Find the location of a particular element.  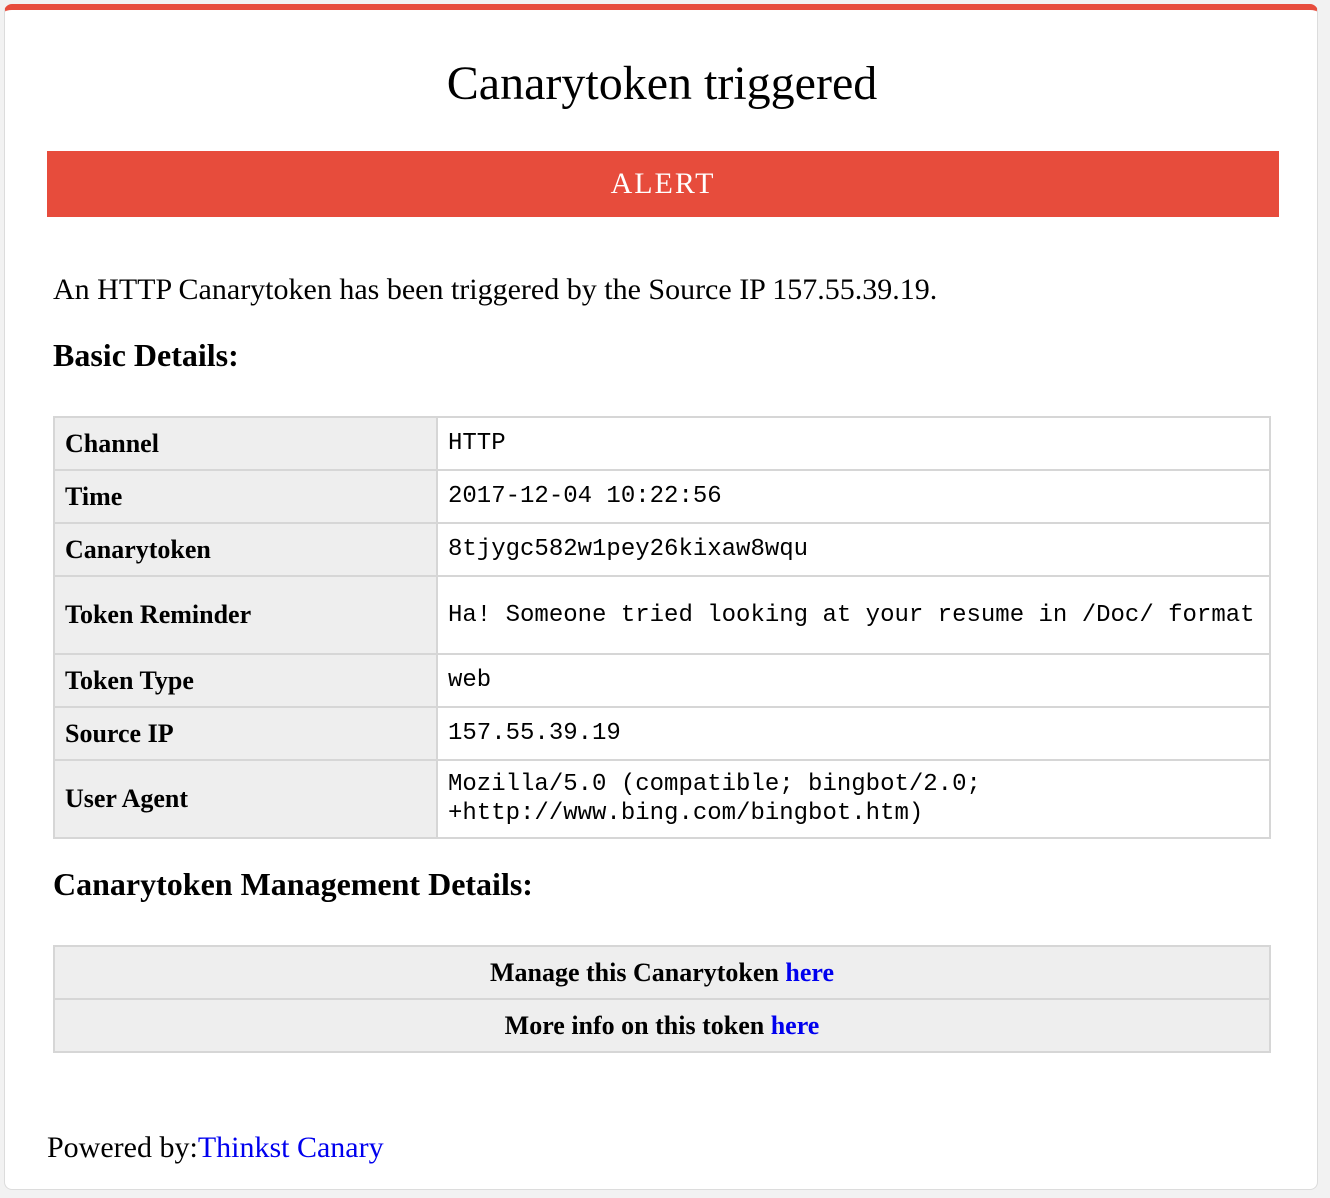

table-row: More info on this token here is located at coordinates (662, 1025).